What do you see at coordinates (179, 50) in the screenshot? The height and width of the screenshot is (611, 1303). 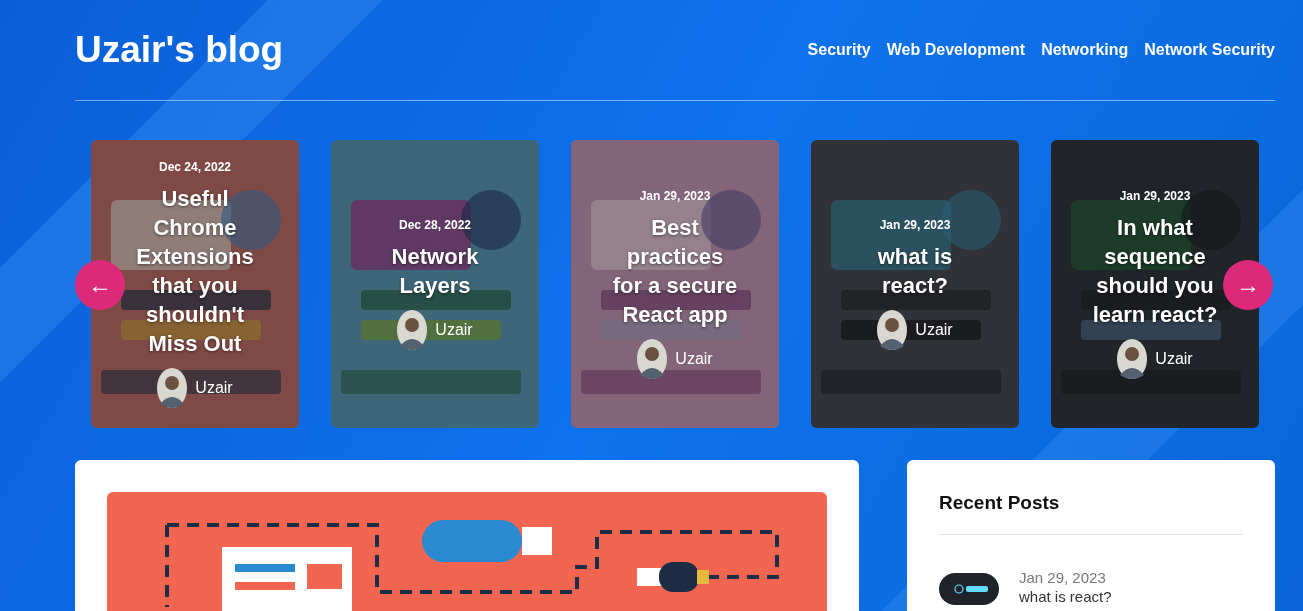 I see `blog-title: Uzair's blog` at bounding box center [179, 50].